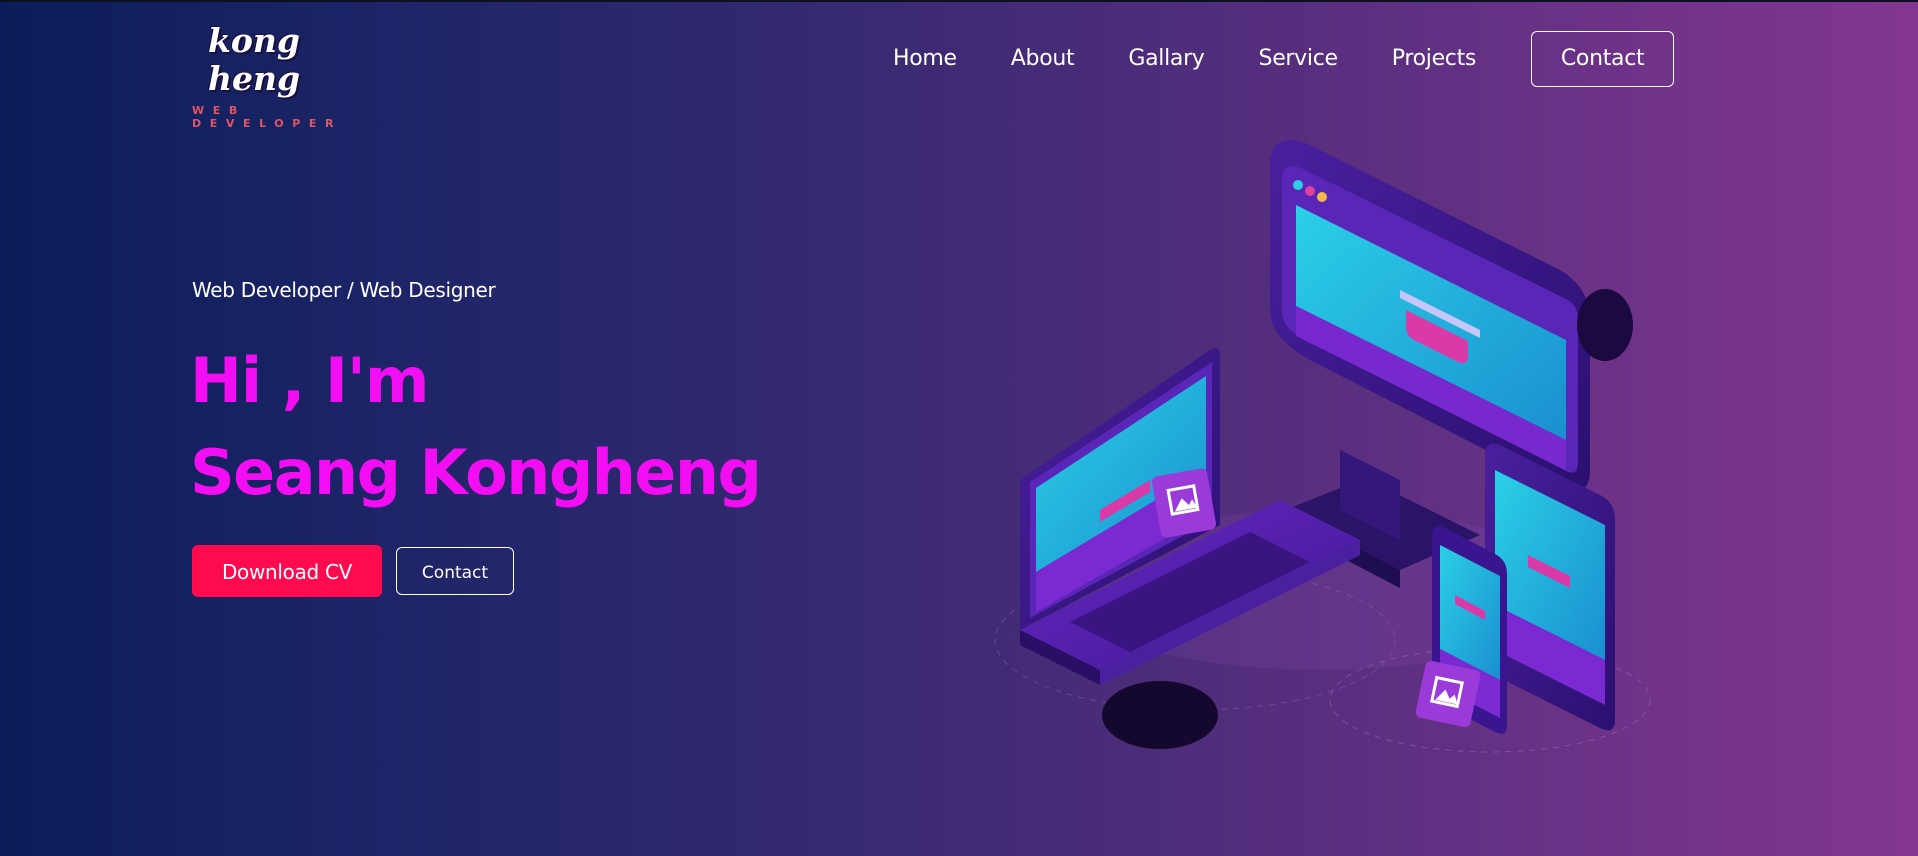 This screenshot has width=1918, height=856. Describe the element at coordinates (476, 472) in the screenshot. I see `hero-name: Seang Kongheng` at that location.